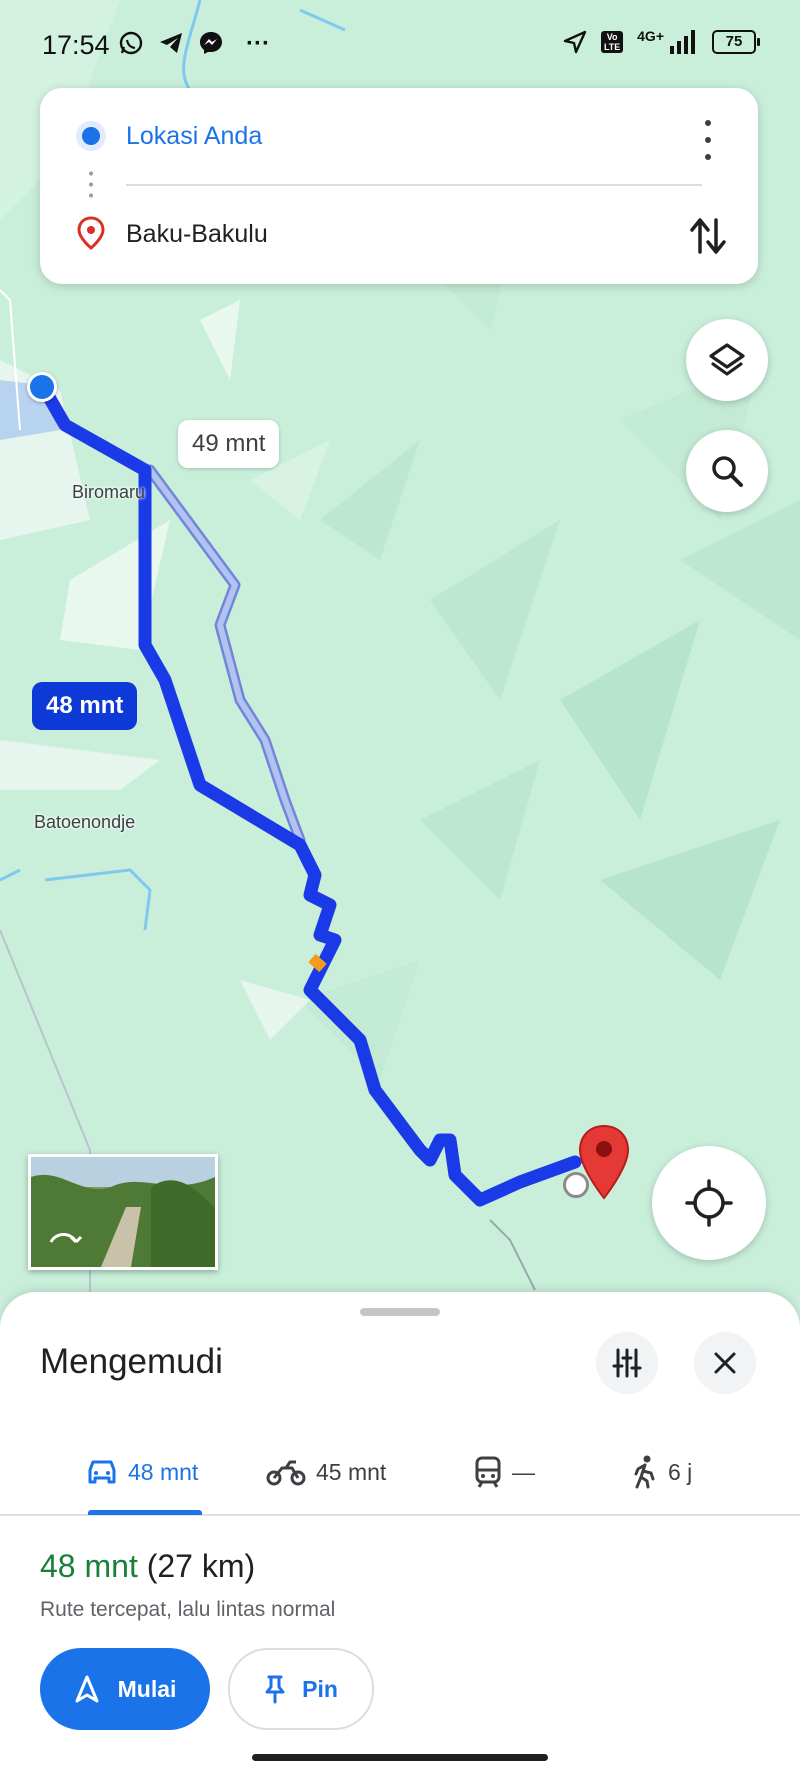 Image resolution: width=800 pixels, height=1778 pixels. What do you see at coordinates (131, 1361) in the screenshot?
I see `sheet-title: Mengemudi` at bounding box center [131, 1361].